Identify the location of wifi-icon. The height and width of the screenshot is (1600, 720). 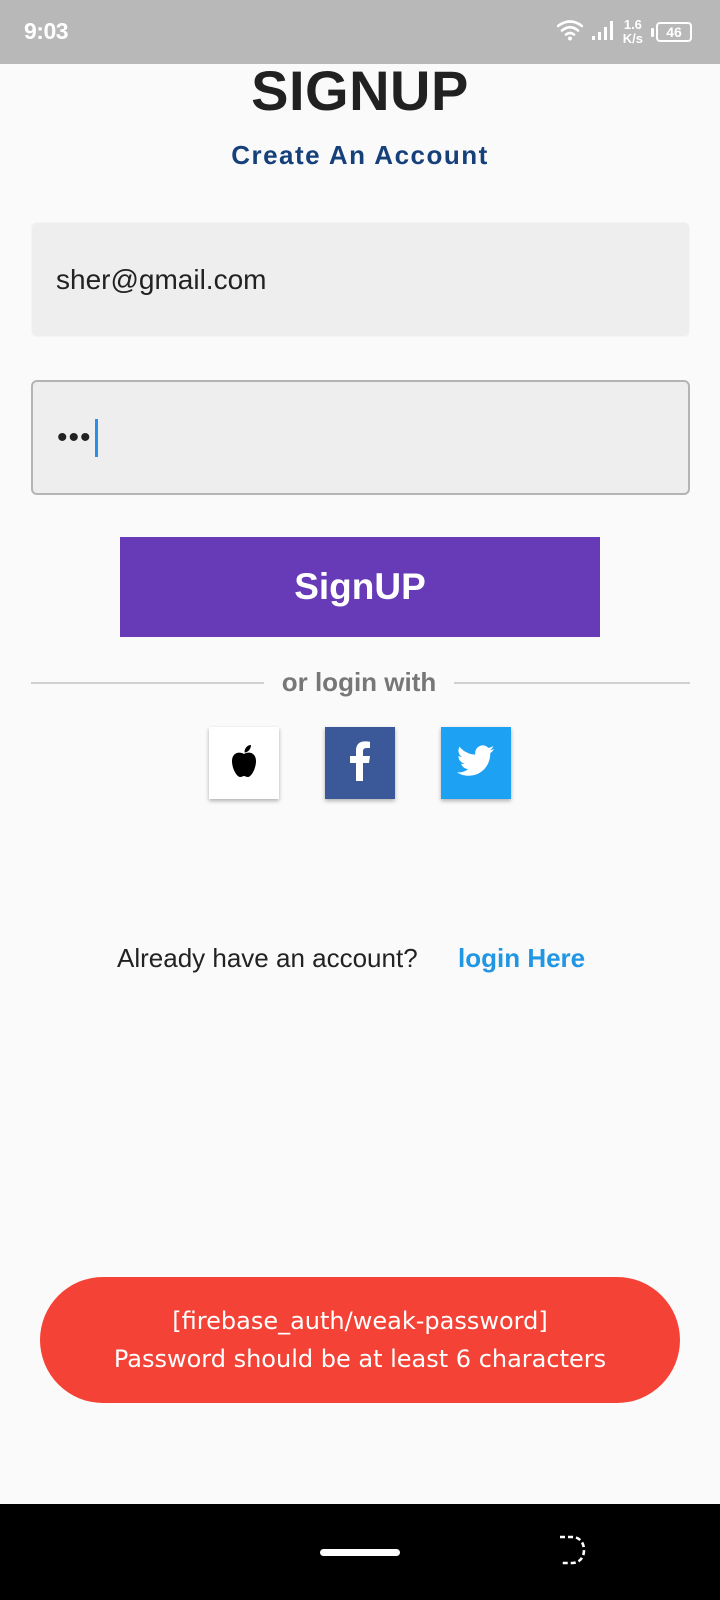
(570, 32).